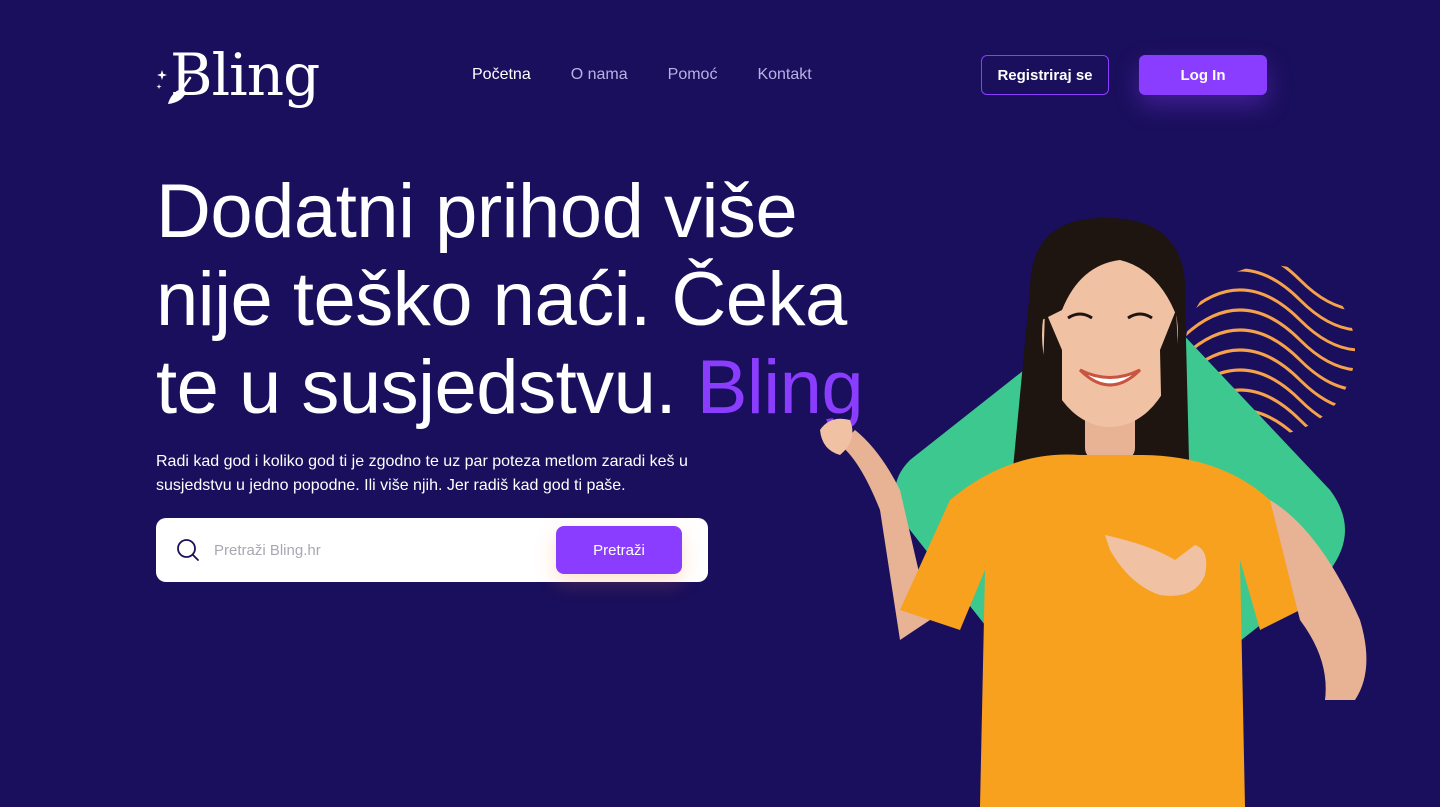  I want to click on nav-item-kontakt: Kontakt, so click(784, 75).